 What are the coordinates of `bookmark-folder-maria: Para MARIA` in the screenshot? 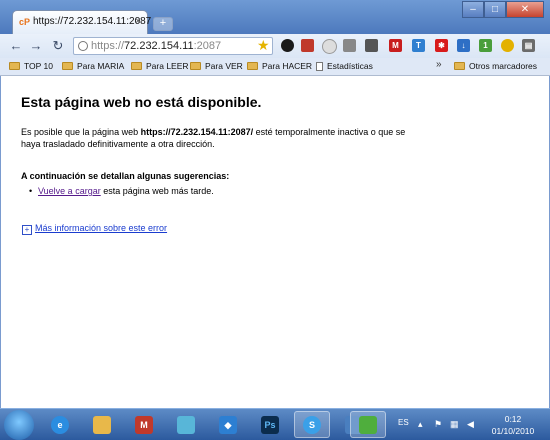 It's located at (93, 66).